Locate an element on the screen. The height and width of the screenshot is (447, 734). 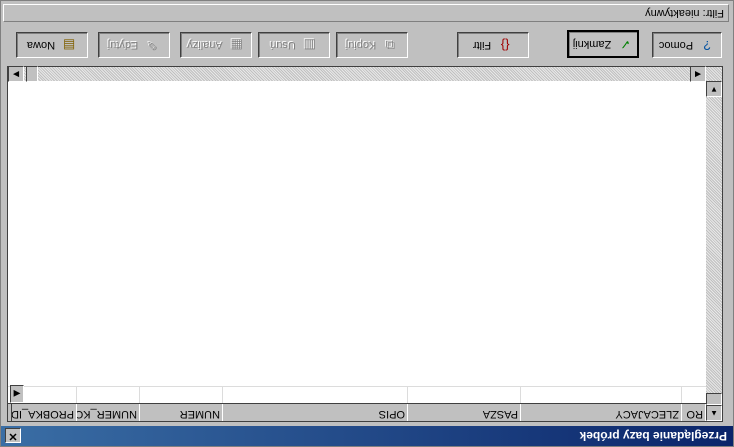
triangle-right-icon: ◀ is located at coordinates (17, 394).